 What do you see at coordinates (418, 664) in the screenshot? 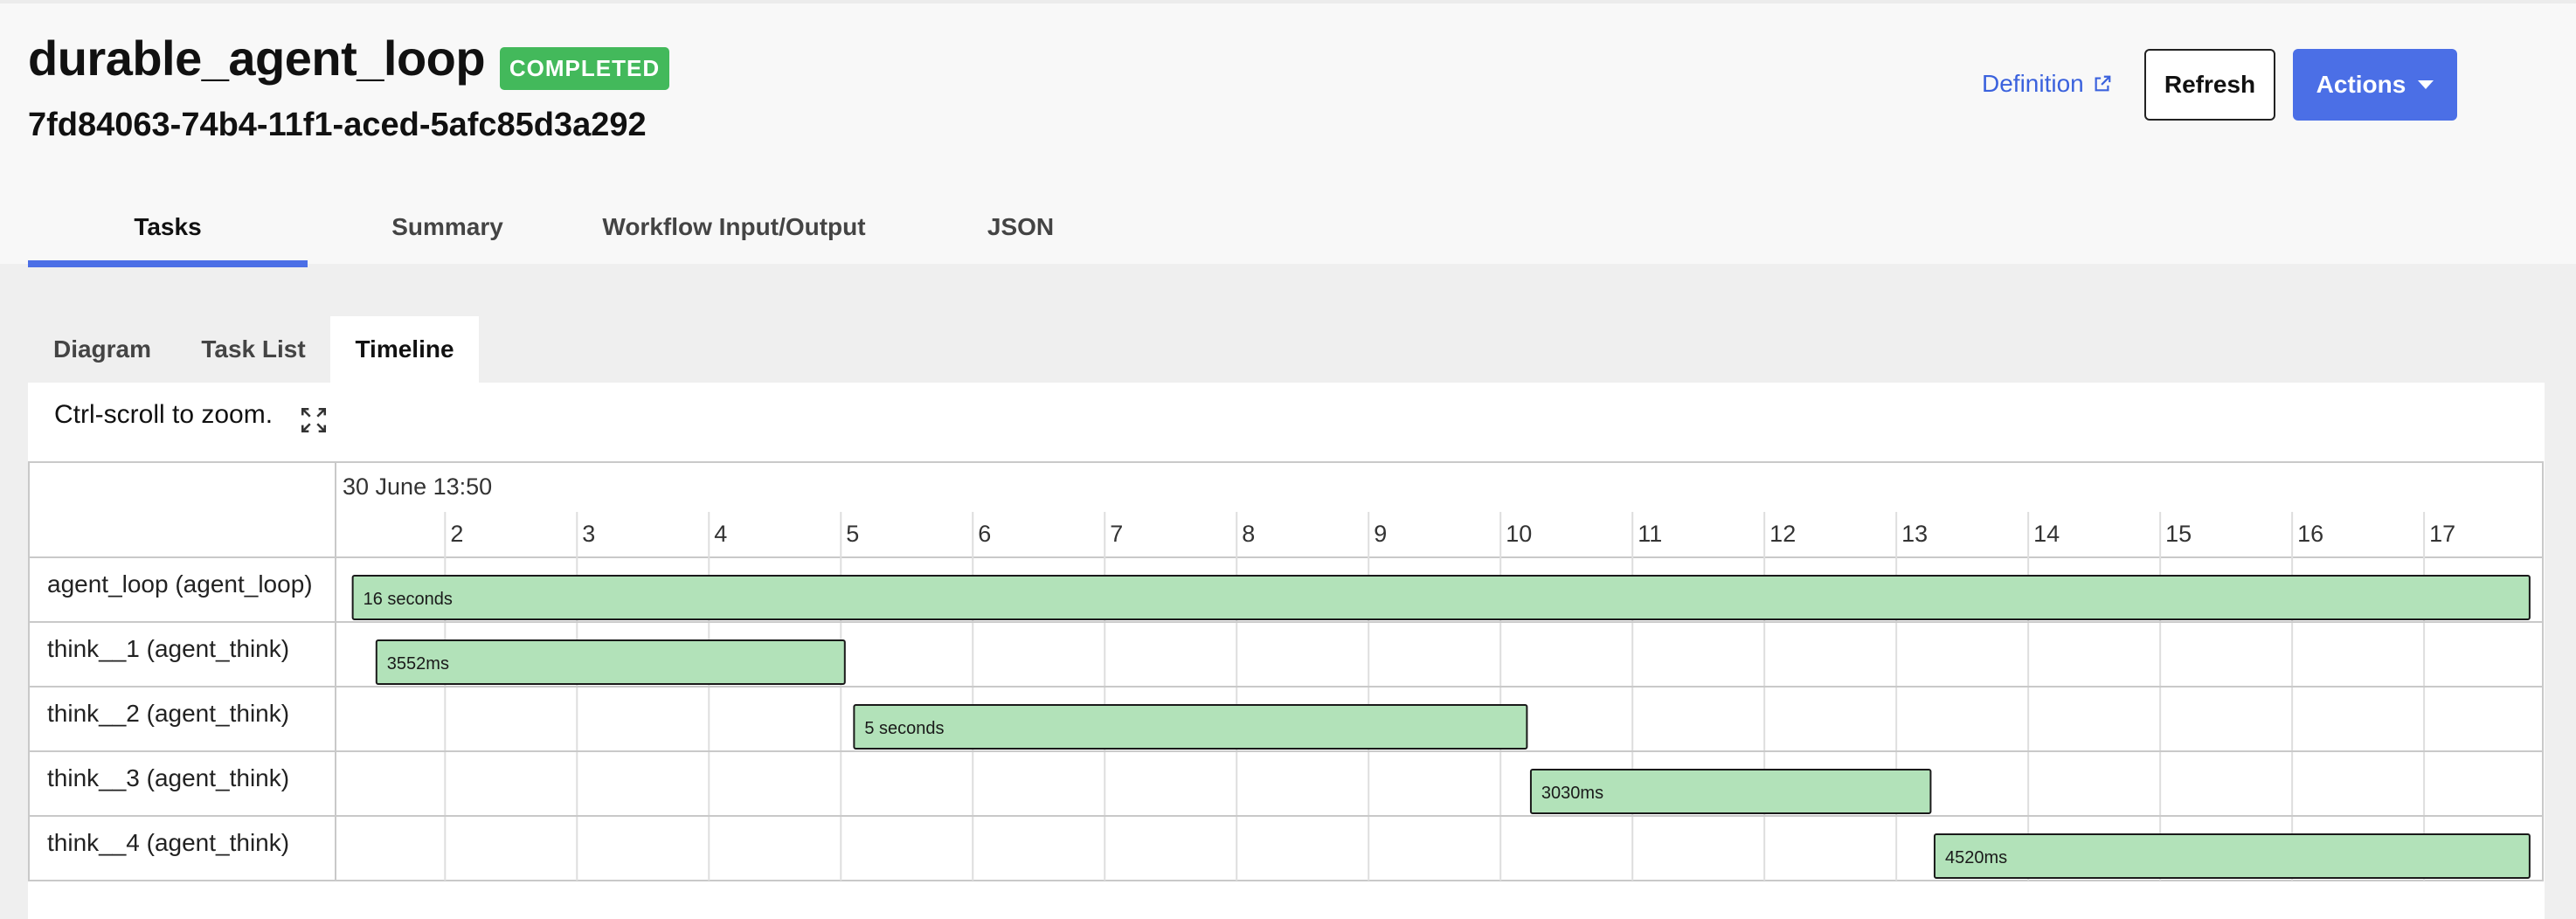
I see `task-bar-label: 3552ms` at bounding box center [418, 664].